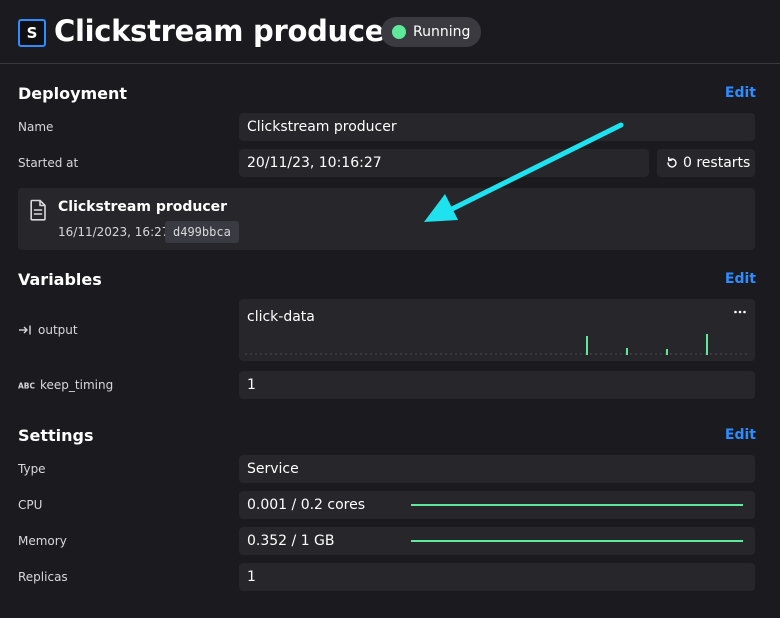 Image resolution: width=780 pixels, height=618 pixels. What do you see at coordinates (740, 435) in the screenshot?
I see `settings-edit-link: Edit` at bounding box center [740, 435].